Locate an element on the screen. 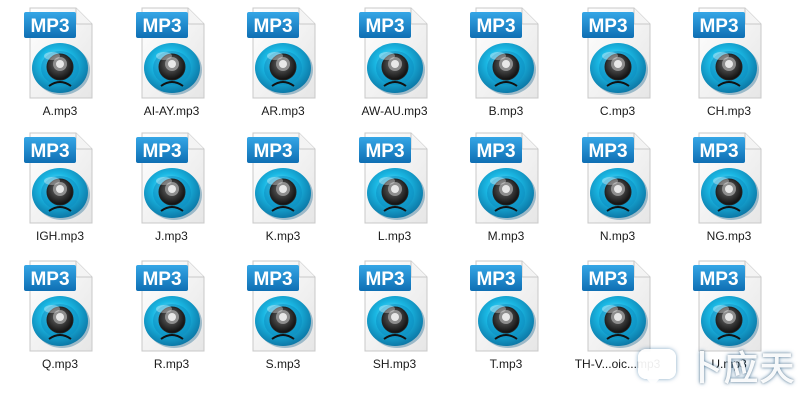  file-item: MP3 AR.mp3 is located at coordinates (283, 65).